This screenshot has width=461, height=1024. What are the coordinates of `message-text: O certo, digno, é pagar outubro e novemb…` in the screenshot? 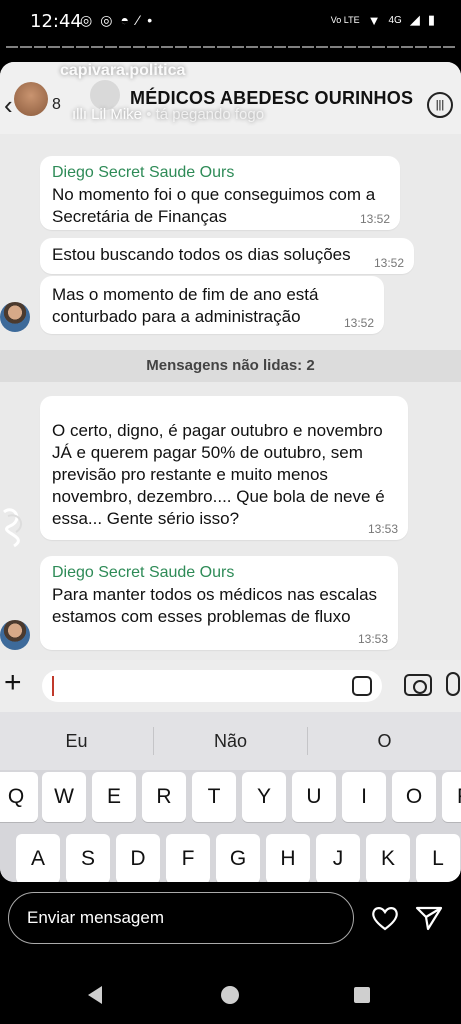 It's located at (218, 474).